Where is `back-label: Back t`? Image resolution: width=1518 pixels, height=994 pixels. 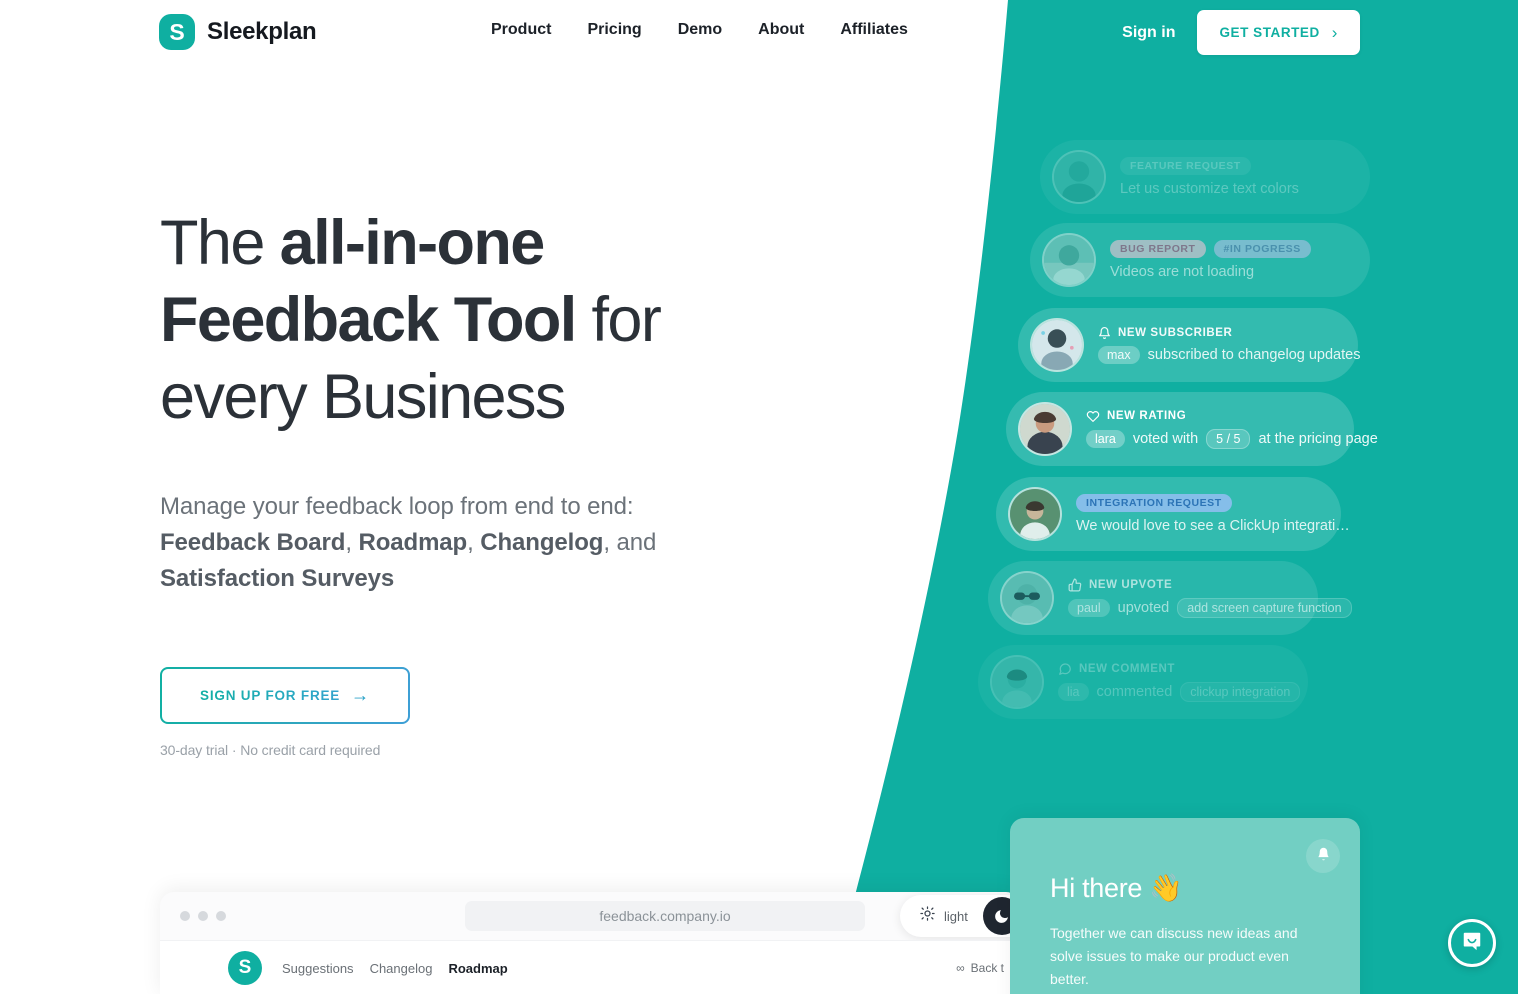
back-label: Back t is located at coordinates (987, 968).